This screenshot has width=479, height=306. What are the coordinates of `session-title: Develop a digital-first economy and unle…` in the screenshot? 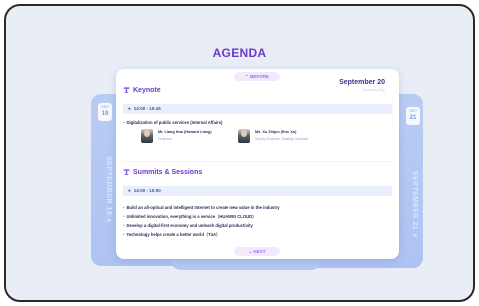 It's located at (189, 225).